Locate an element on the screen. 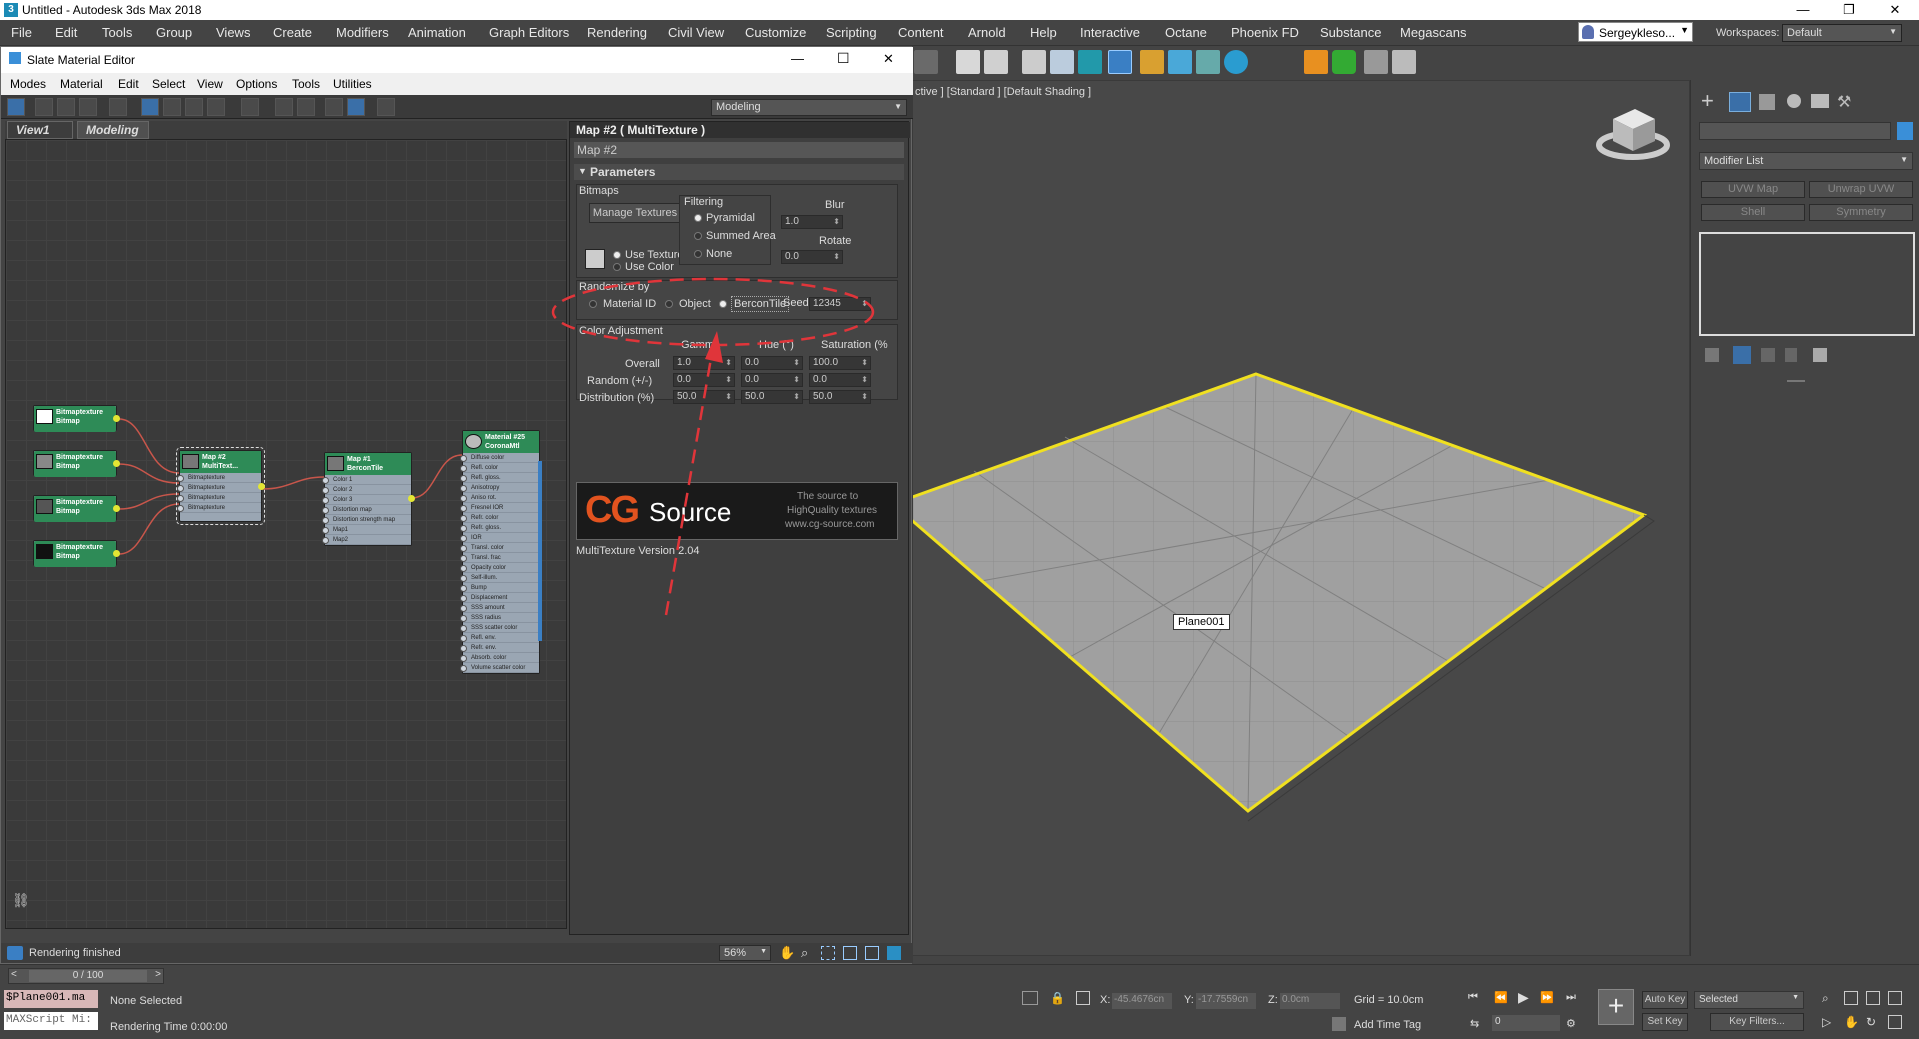  put-to-scene-icon is located at coordinates (66, 107).